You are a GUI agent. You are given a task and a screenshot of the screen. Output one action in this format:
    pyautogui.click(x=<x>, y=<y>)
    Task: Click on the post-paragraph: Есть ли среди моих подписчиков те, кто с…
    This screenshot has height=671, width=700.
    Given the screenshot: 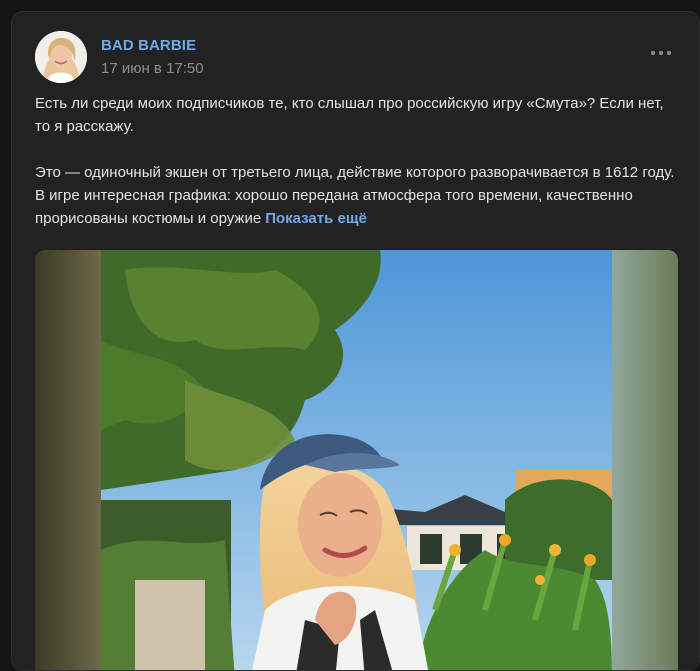 What is the action you would take?
    pyautogui.click(x=349, y=115)
    